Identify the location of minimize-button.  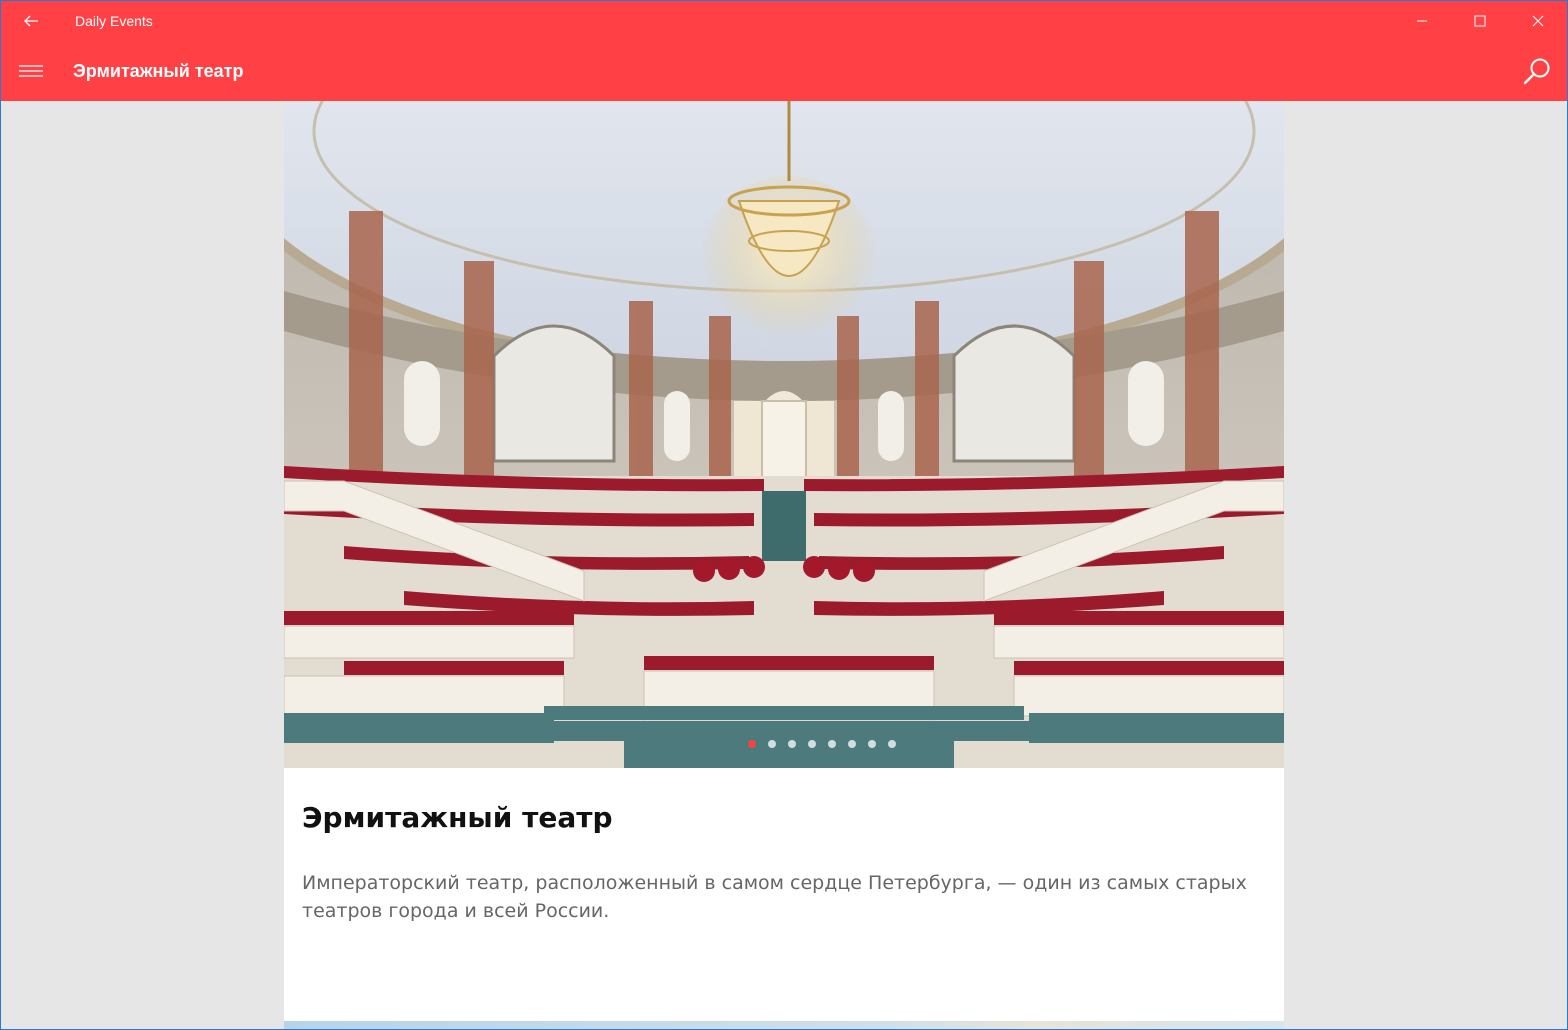
(1422, 21).